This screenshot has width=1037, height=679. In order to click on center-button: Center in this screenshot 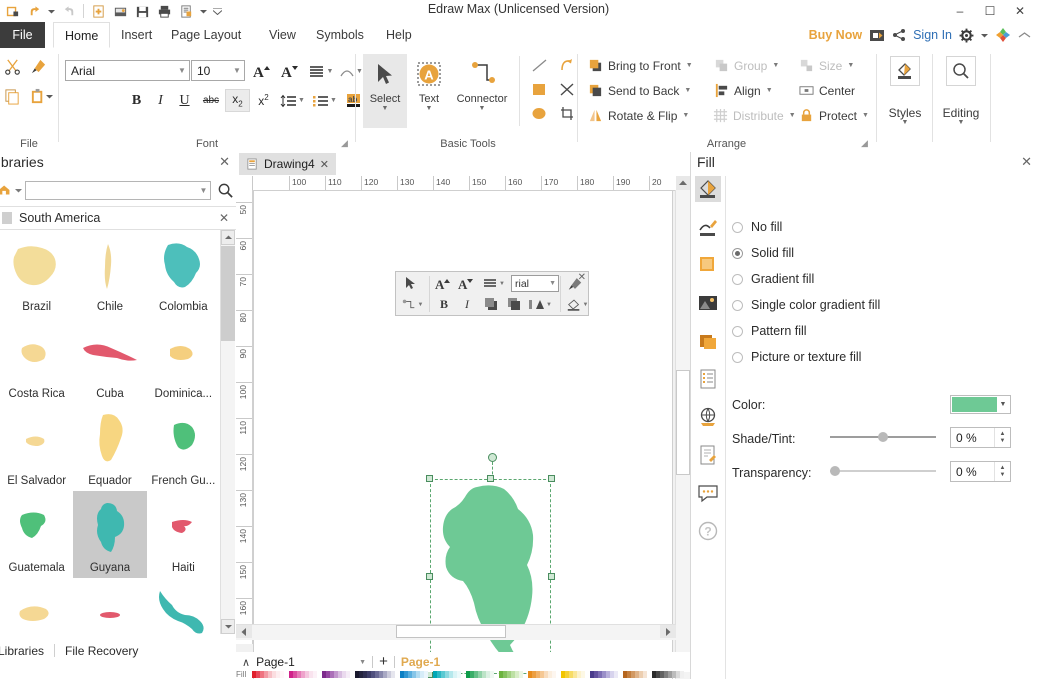, I will do `click(834, 90)`.